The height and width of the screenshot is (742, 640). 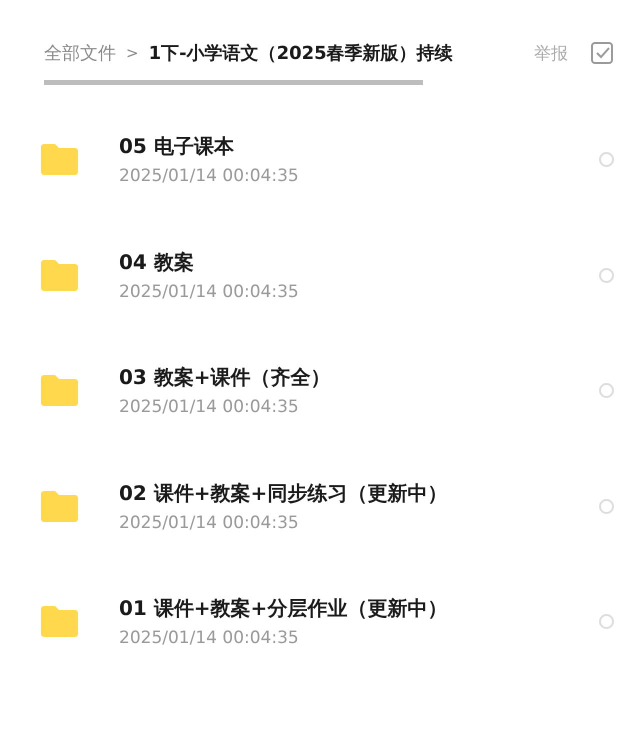 I want to click on breadcrumb-current: 1下-小学语文（2025春季新版）持续, so click(x=300, y=53).